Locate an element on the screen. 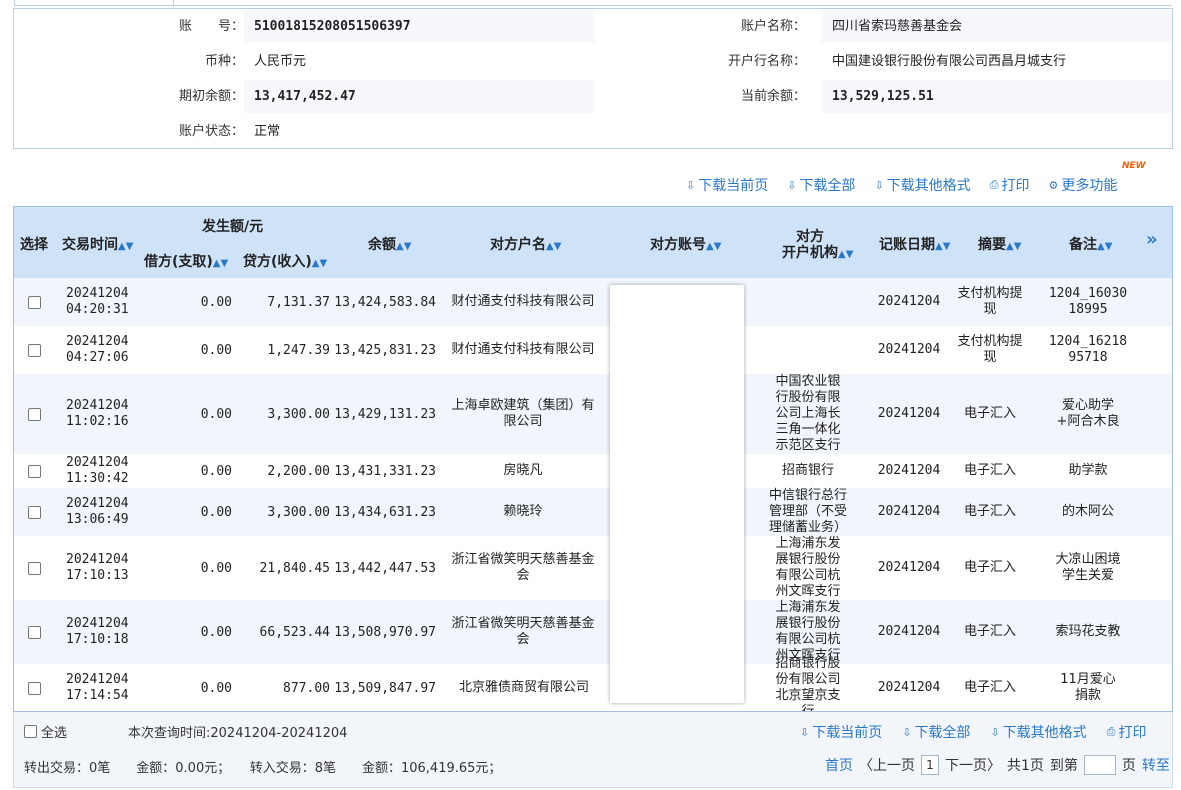  header-counter-bank: 开户机构▲▼ is located at coordinates (817, 252).